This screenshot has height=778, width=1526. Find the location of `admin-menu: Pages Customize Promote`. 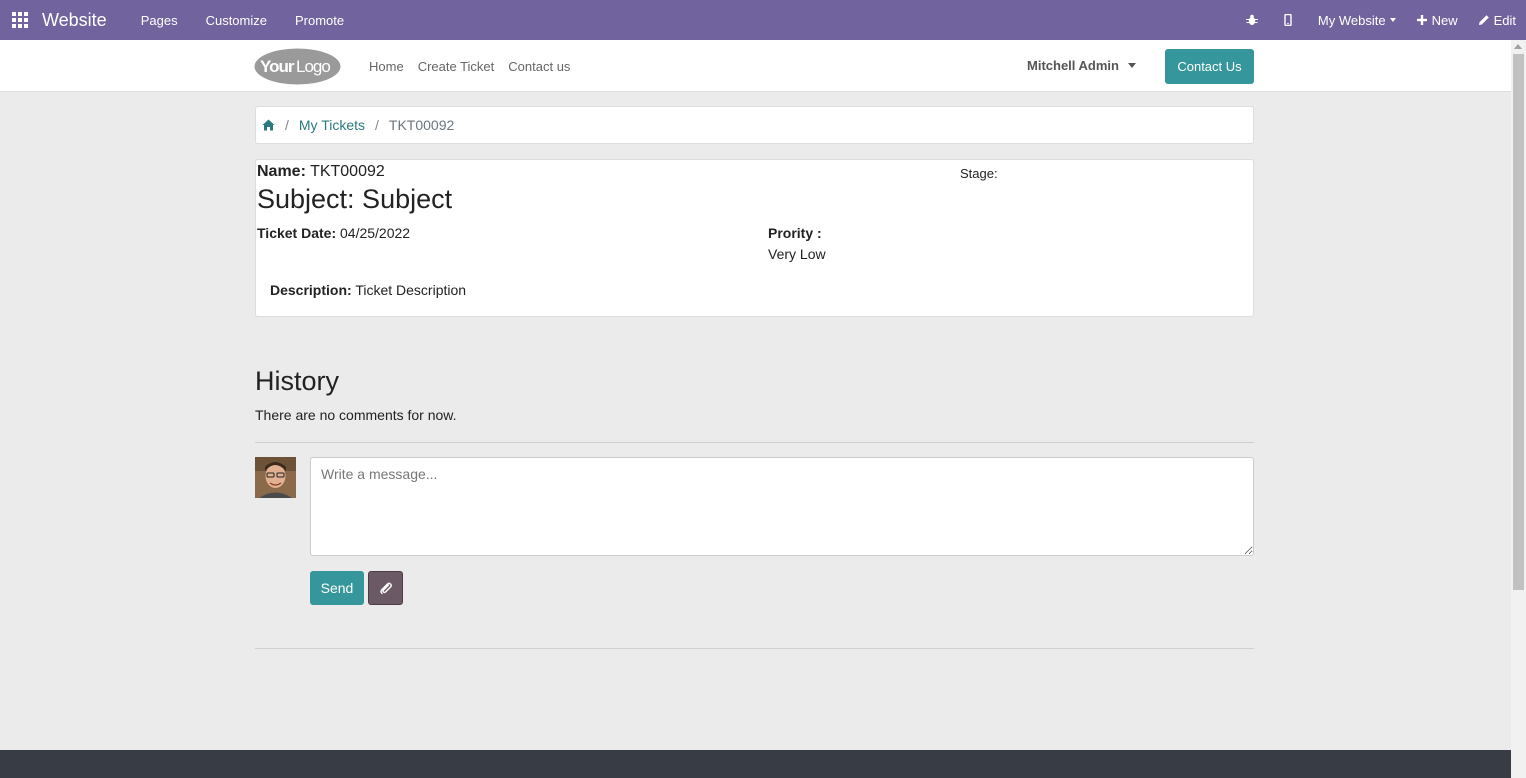

admin-menu: Pages Customize Promote is located at coordinates (242, 20).